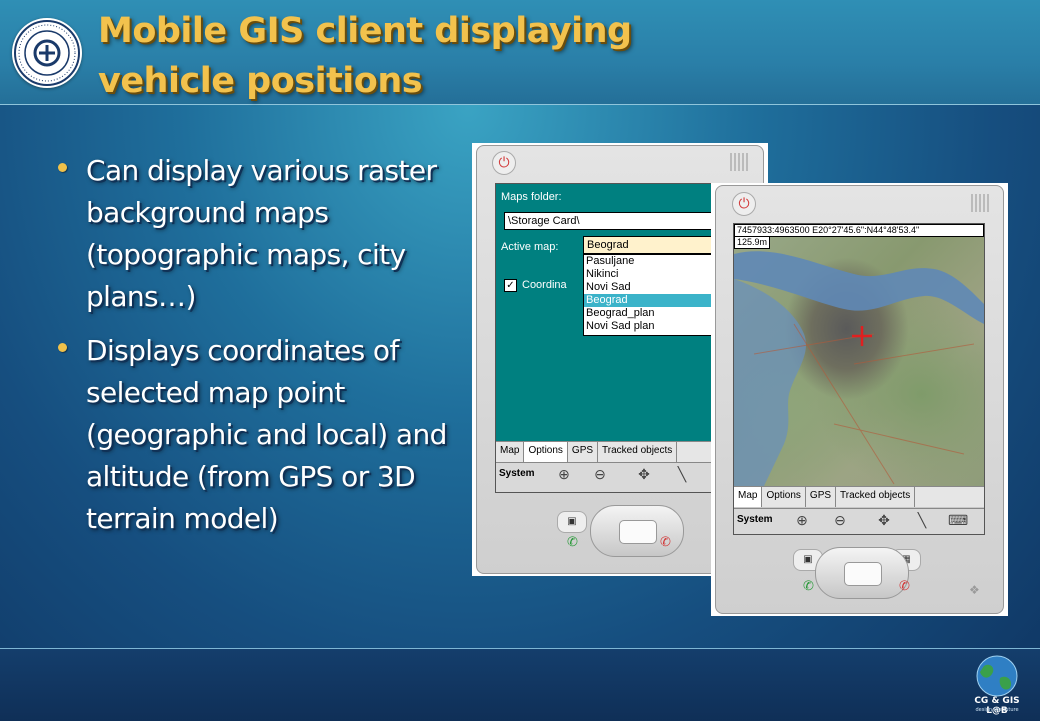 This screenshot has height=721, width=1040. I want to click on globe-icon, so click(997, 676).